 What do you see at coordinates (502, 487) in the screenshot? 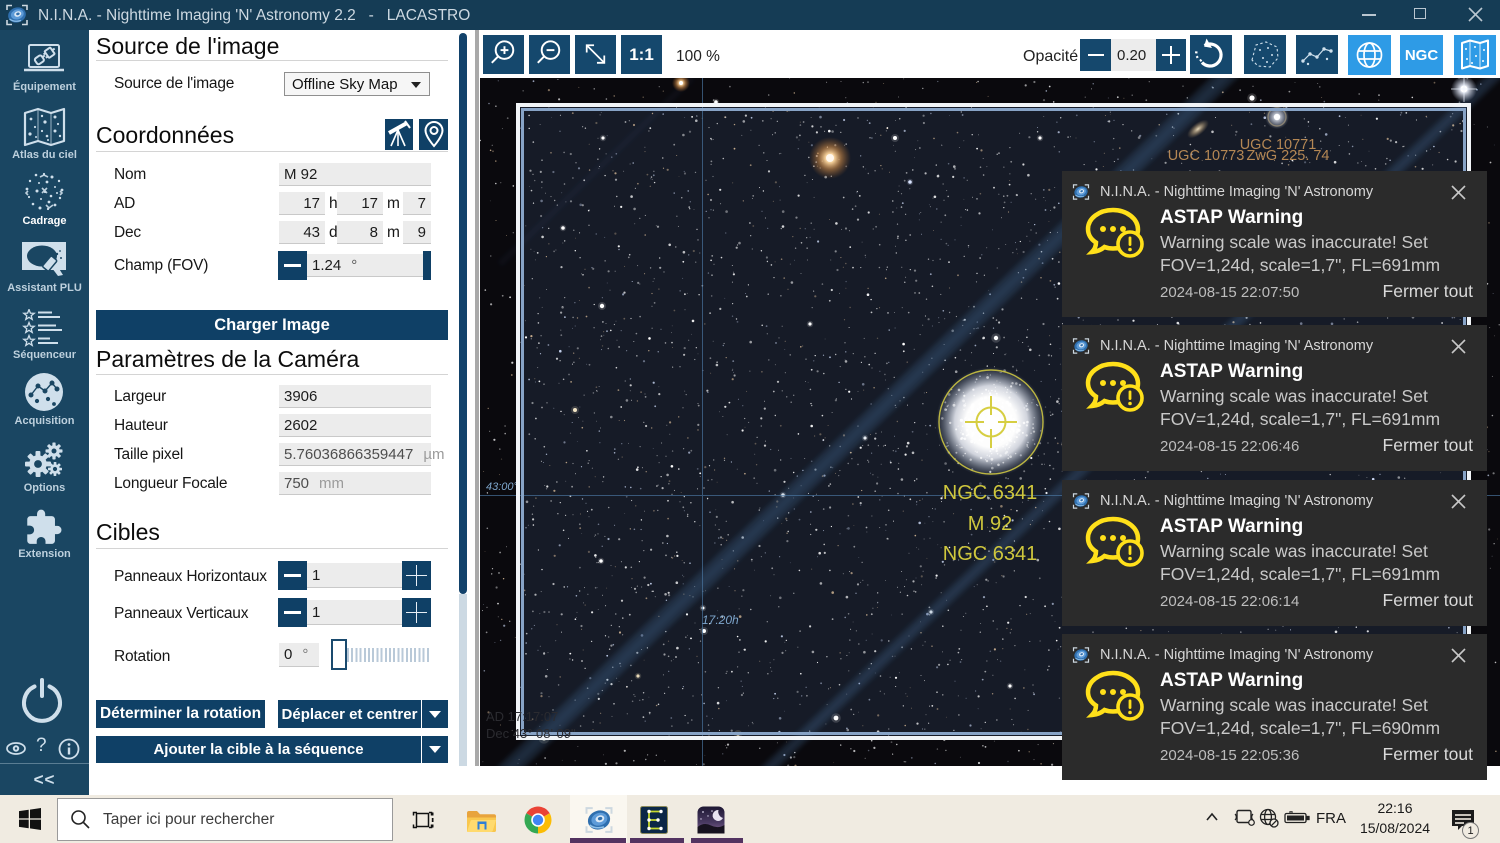
I see `svg-text: 43:00°` at bounding box center [502, 487].